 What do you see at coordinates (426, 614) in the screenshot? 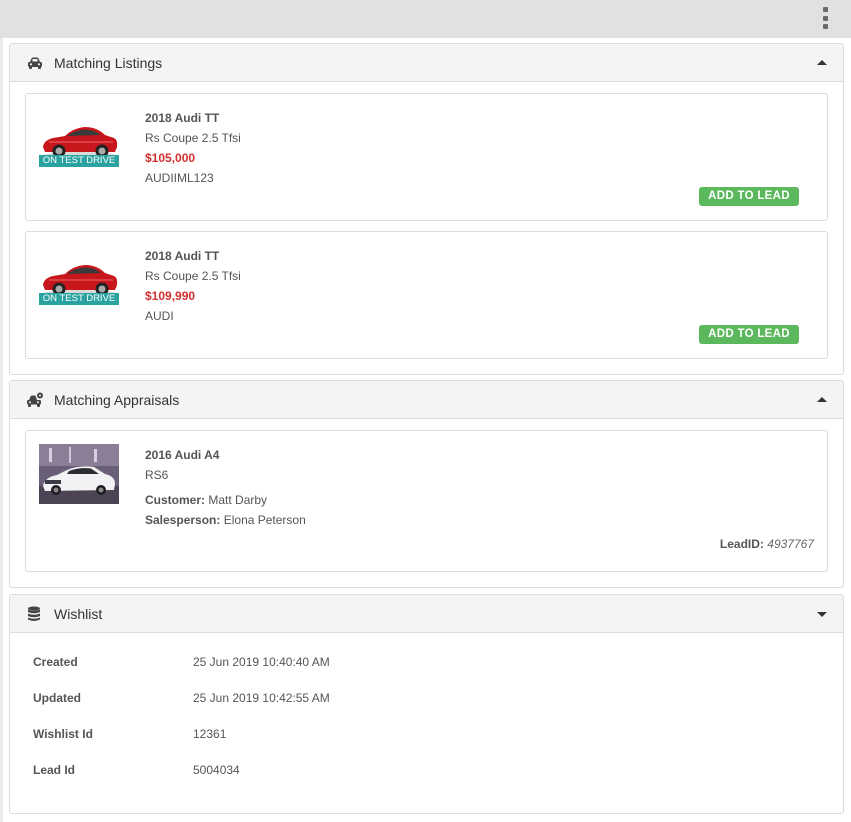
I see `wishlist-header: Wishlist` at bounding box center [426, 614].